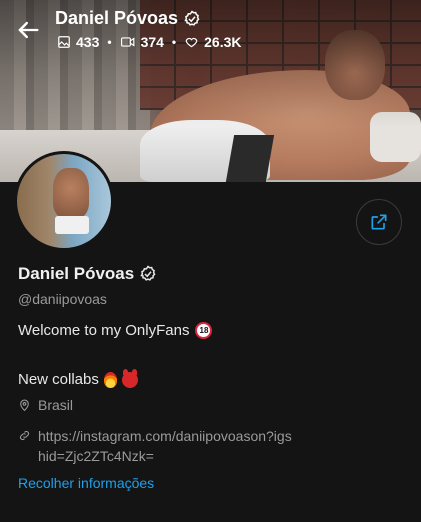  Describe the element at coordinates (191, 42) in the screenshot. I see `heart-icon` at that location.